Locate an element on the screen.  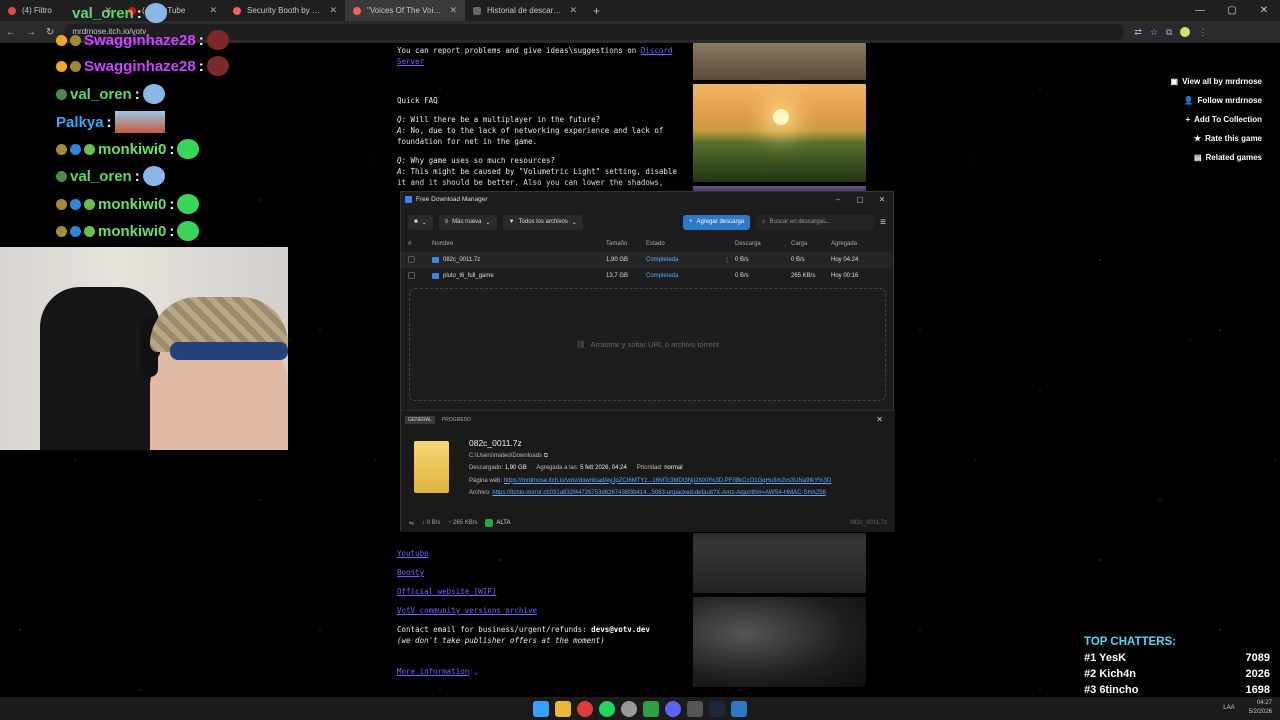
profile-avatar is located at coordinates (1185, 31).